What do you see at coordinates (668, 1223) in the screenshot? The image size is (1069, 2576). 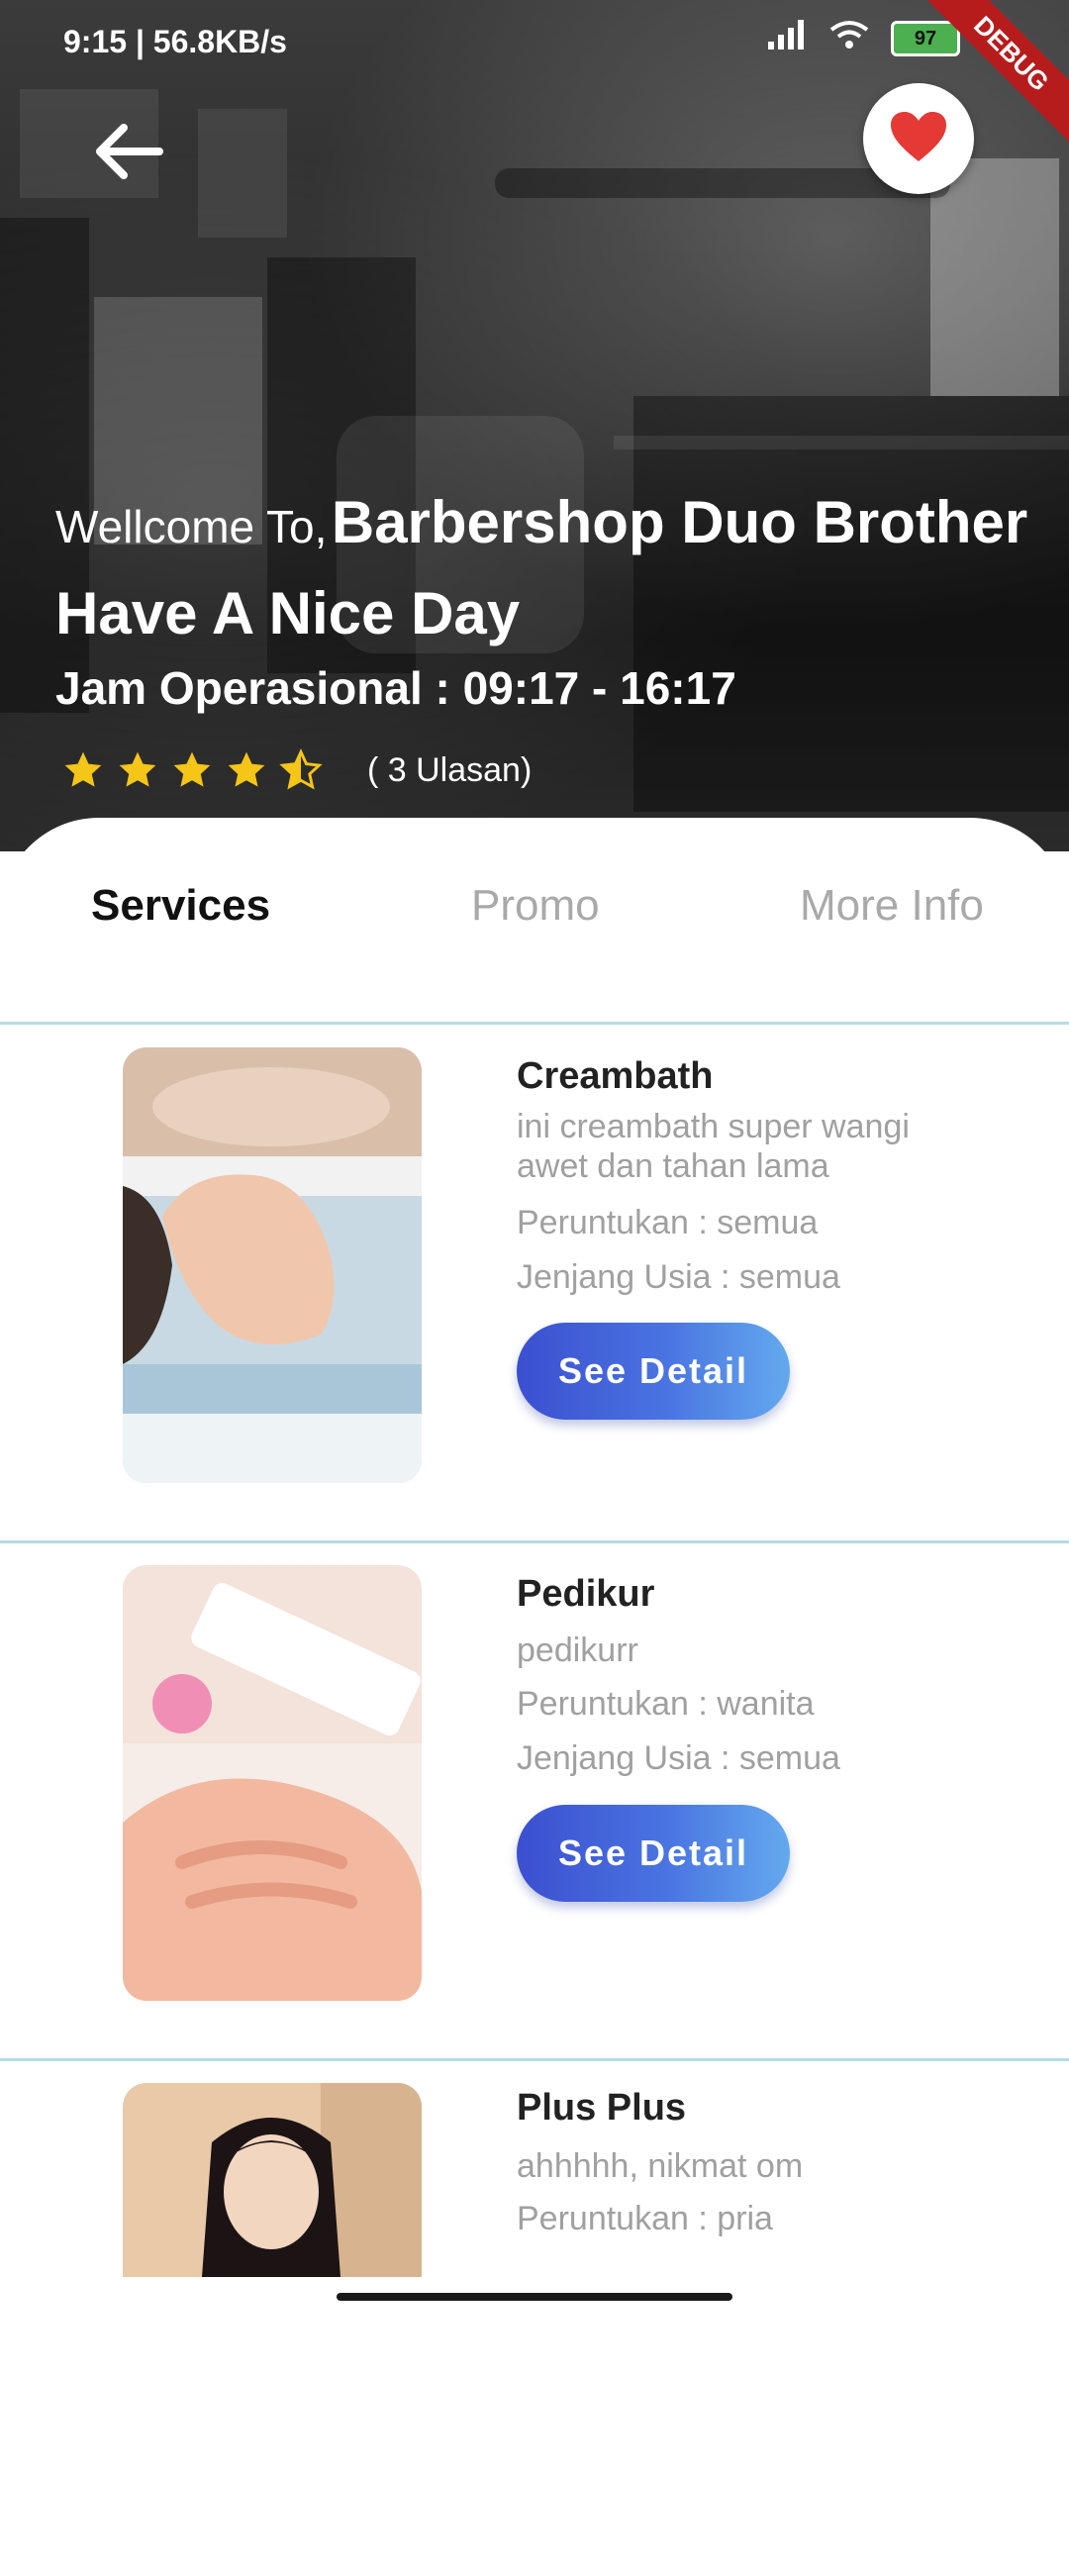 I see `service-for: Peruntukan : semua` at bounding box center [668, 1223].